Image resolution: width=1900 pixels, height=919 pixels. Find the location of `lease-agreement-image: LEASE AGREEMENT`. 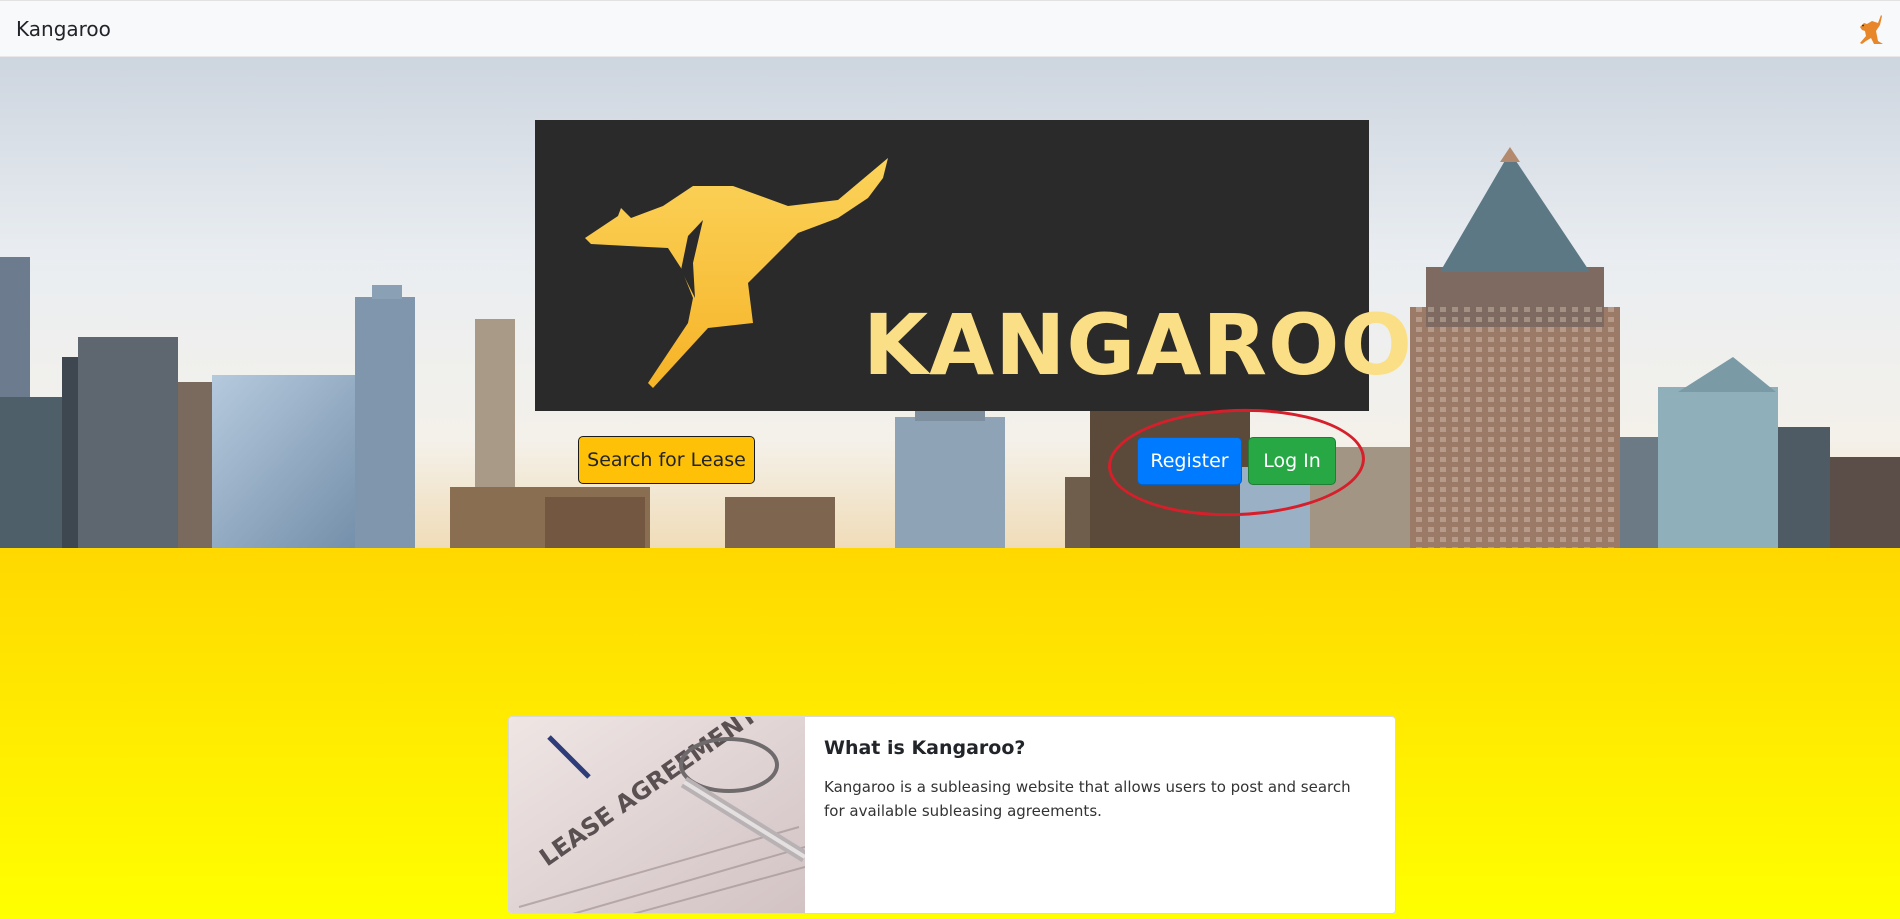

lease-agreement-image: LEASE AGREEMENT is located at coordinates (657, 815).